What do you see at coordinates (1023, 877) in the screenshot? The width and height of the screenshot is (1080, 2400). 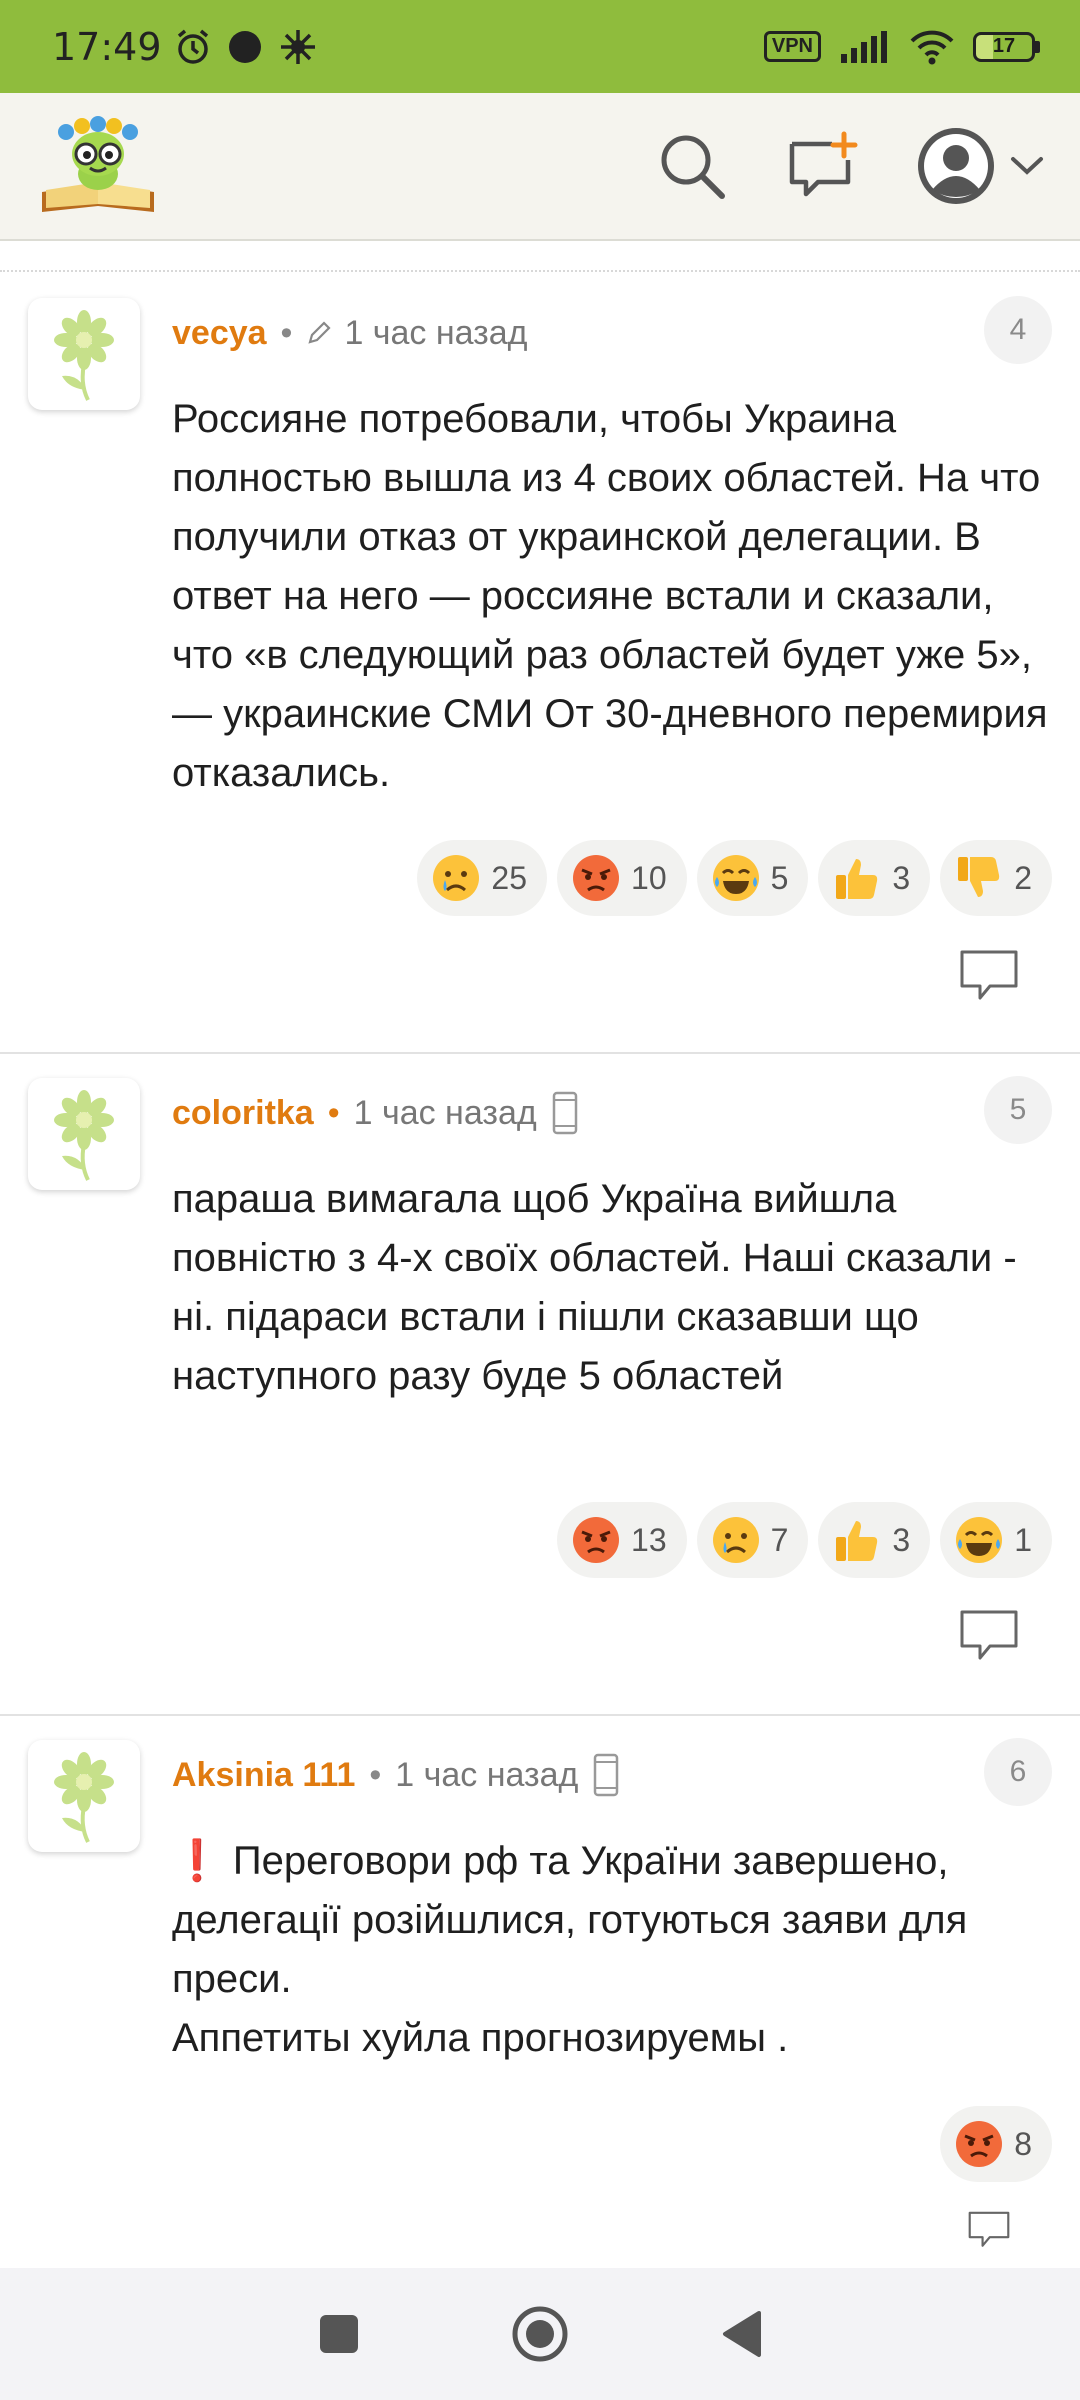 I see `reaction-count: 2` at bounding box center [1023, 877].